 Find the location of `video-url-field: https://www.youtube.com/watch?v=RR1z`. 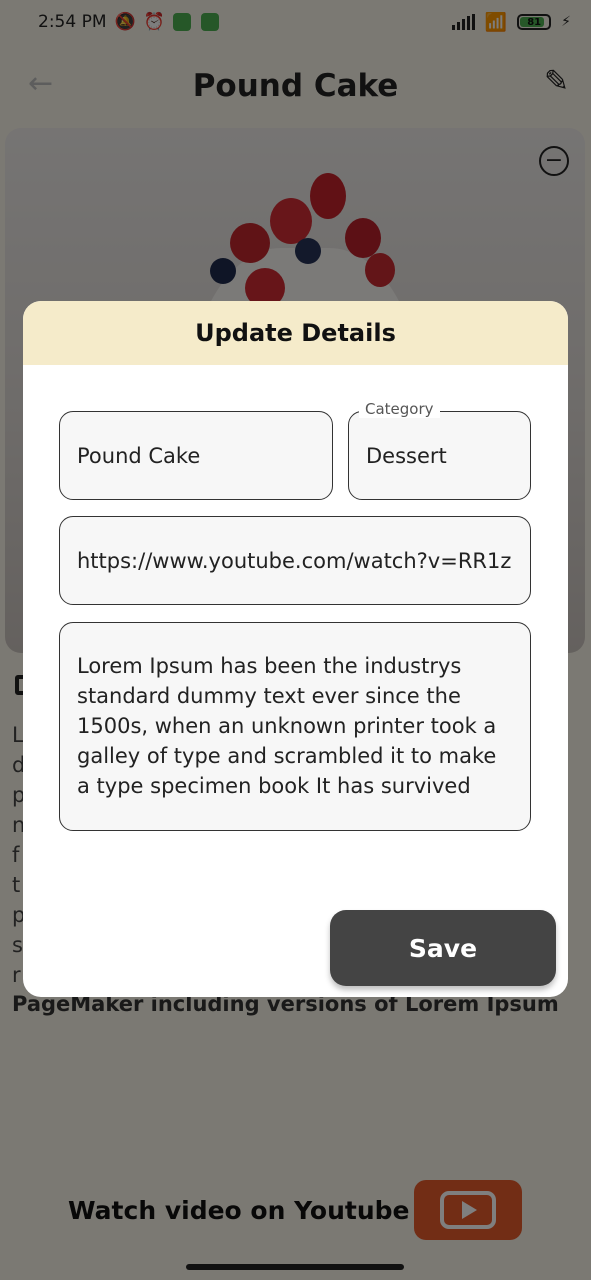

video-url-field: https://www.youtube.com/watch?v=RR1z is located at coordinates (295, 560).